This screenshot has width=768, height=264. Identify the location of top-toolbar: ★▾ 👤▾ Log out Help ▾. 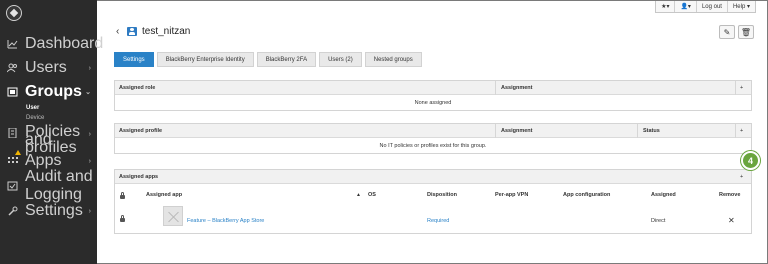
(705, 7).